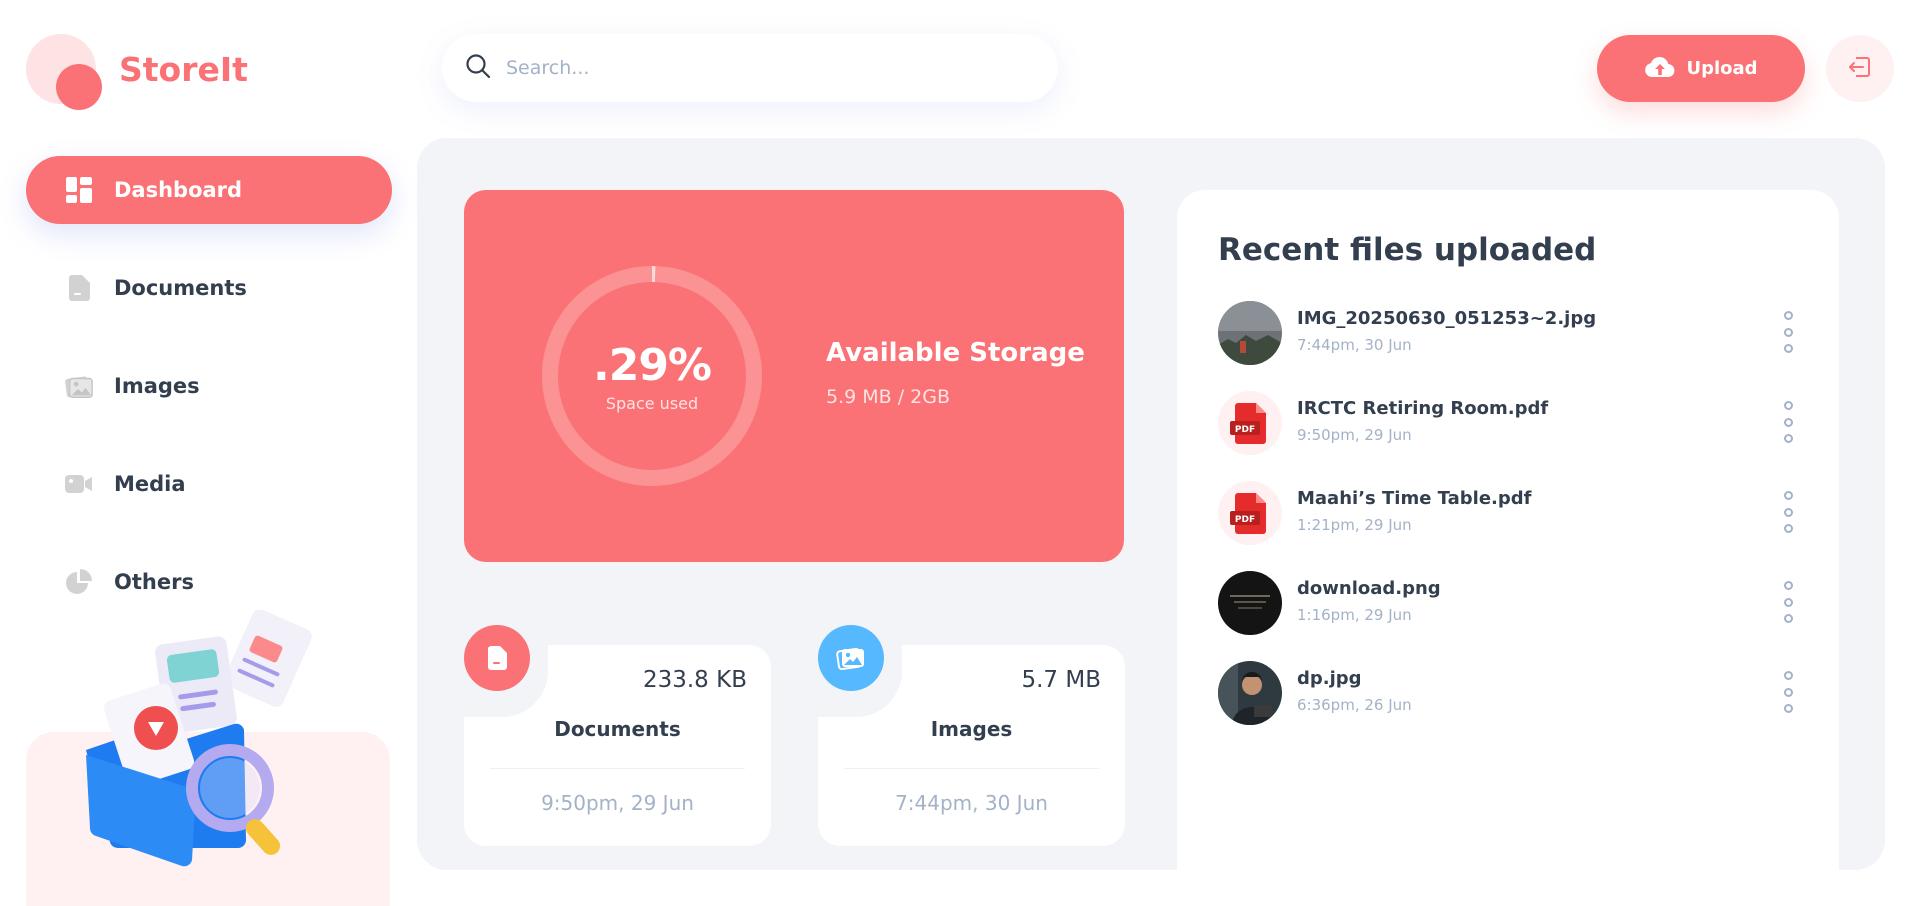 Image resolution: width=1918 pixels, height=906 pixels. What do you see at coordinates (617, 803) in the screenshot?
I see `category-last-updated: 9:50pm, 29 Jun` at bounding box center [617, 803].